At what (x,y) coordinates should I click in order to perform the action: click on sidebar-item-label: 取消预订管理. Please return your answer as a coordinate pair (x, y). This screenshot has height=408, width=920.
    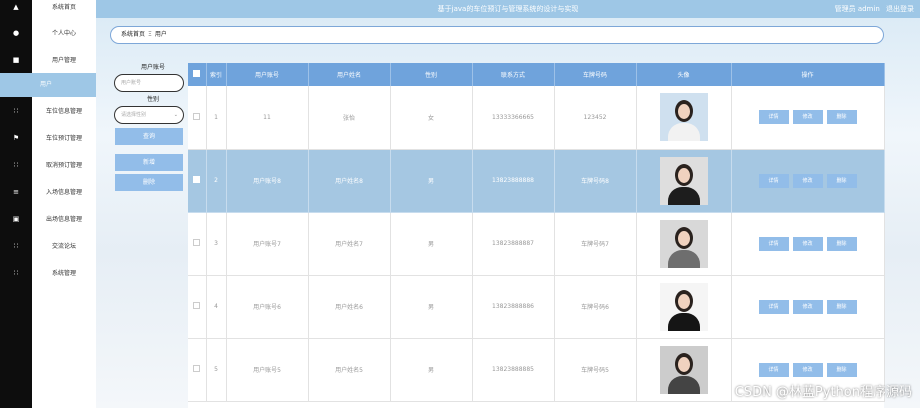
    Looking at the image, I should click on (63, 165).